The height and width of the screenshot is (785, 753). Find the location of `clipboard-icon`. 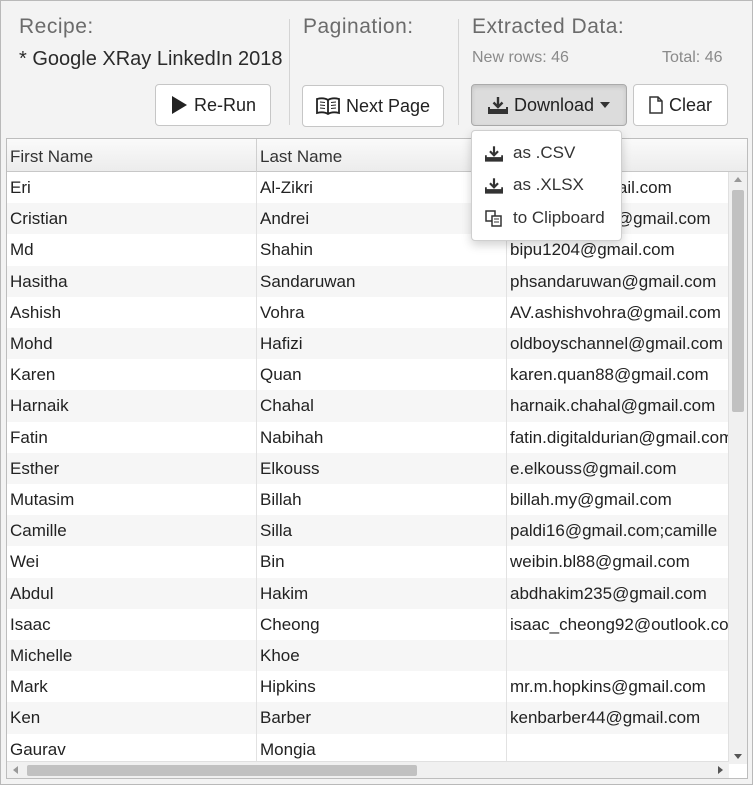

clipboard-icon is located at coordinates (494, 218).